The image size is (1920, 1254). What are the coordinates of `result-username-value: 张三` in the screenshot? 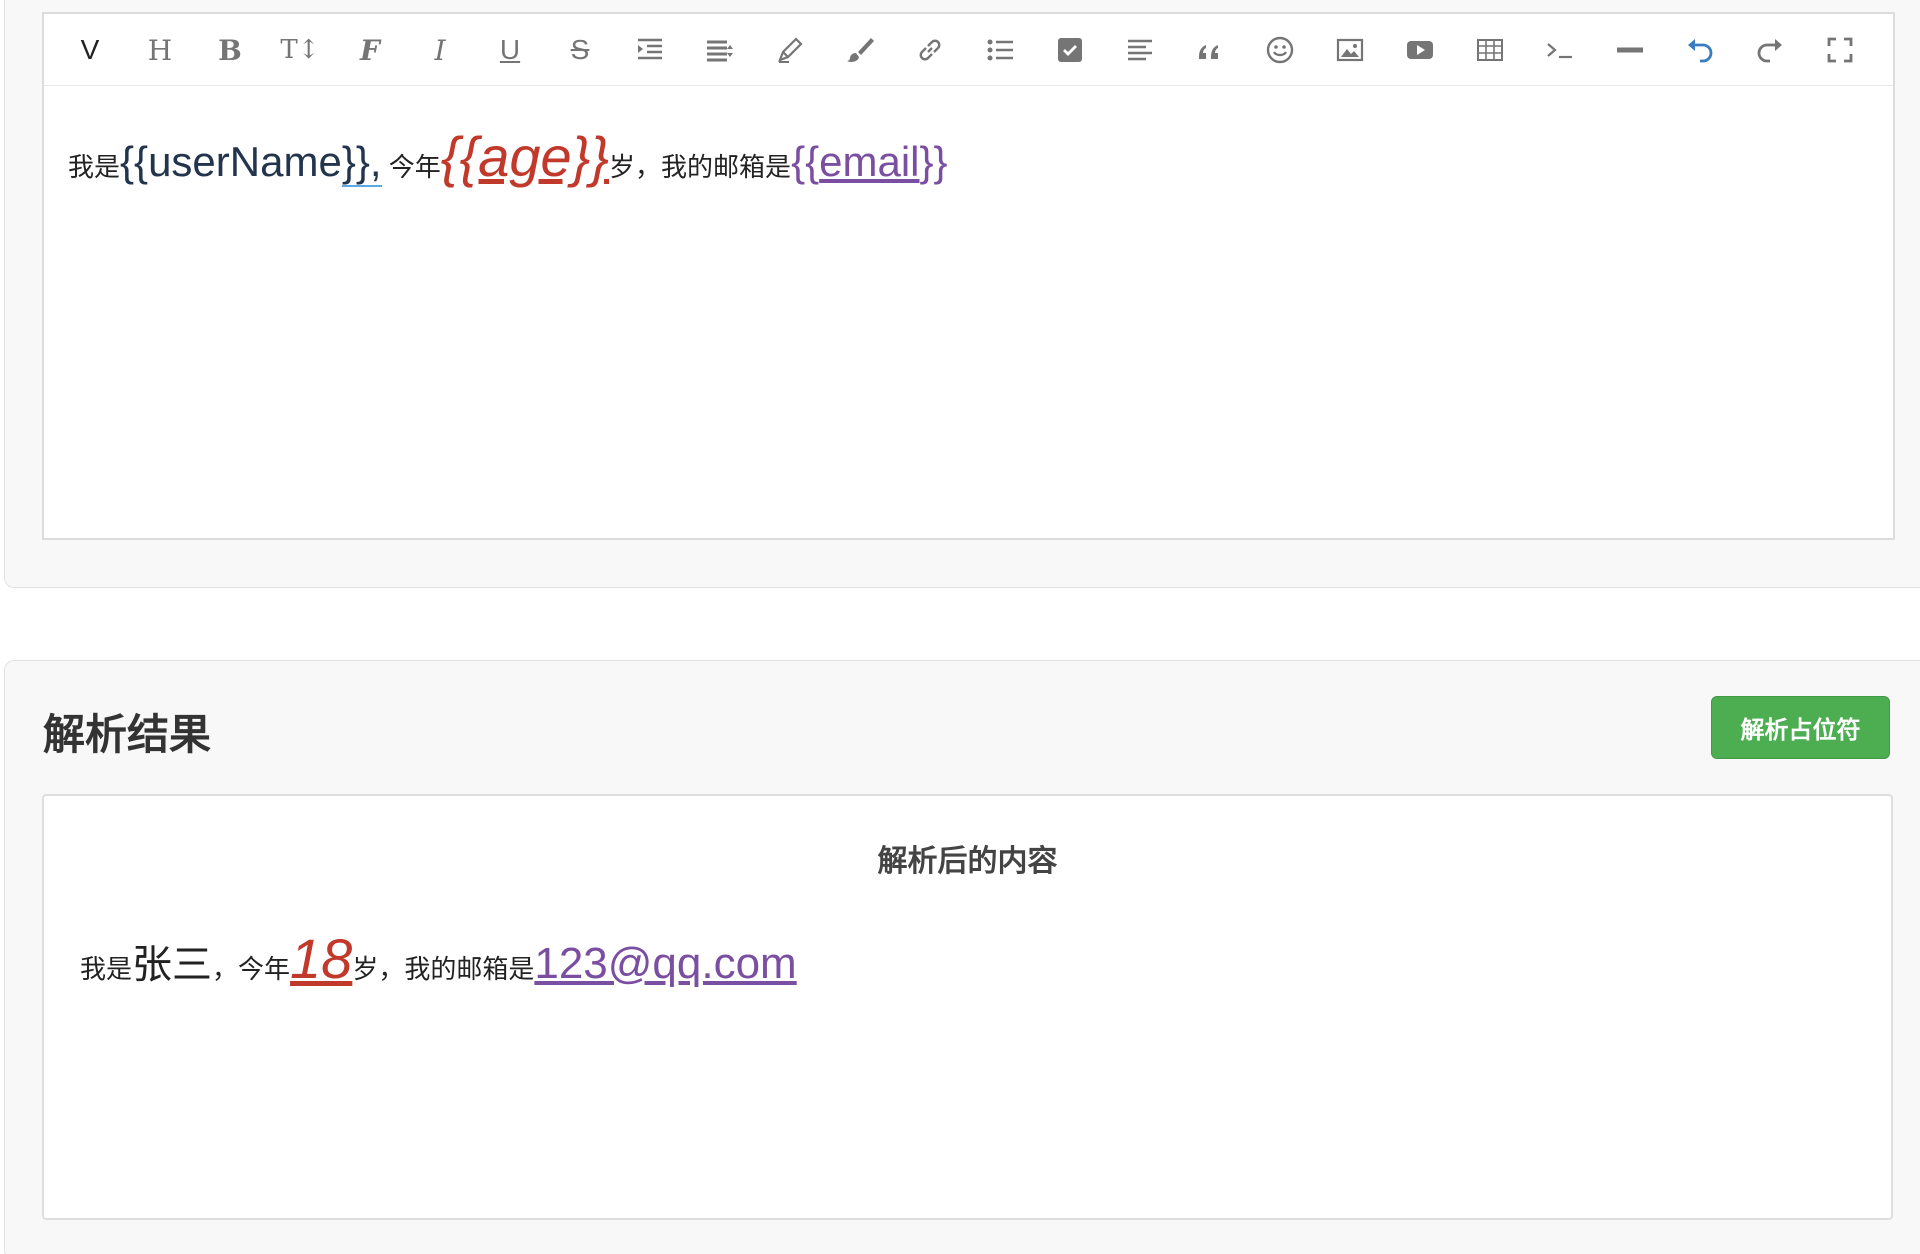 It's located at (172, 965).